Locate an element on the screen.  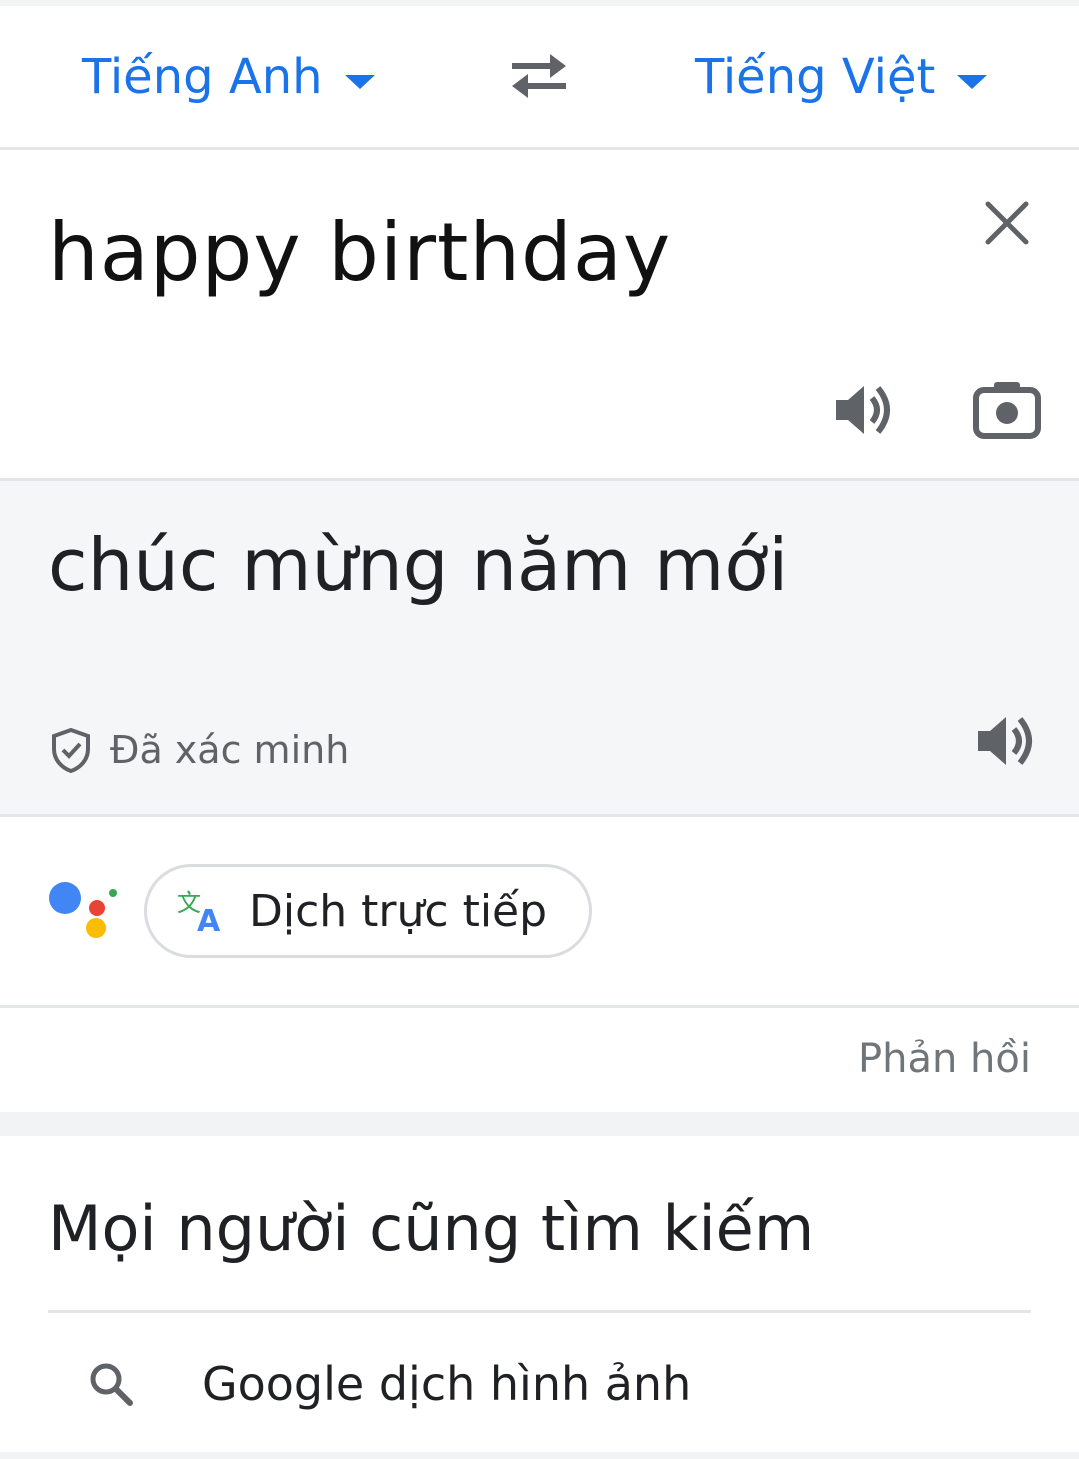
camera-icon is located at coordinates (1007, 410).